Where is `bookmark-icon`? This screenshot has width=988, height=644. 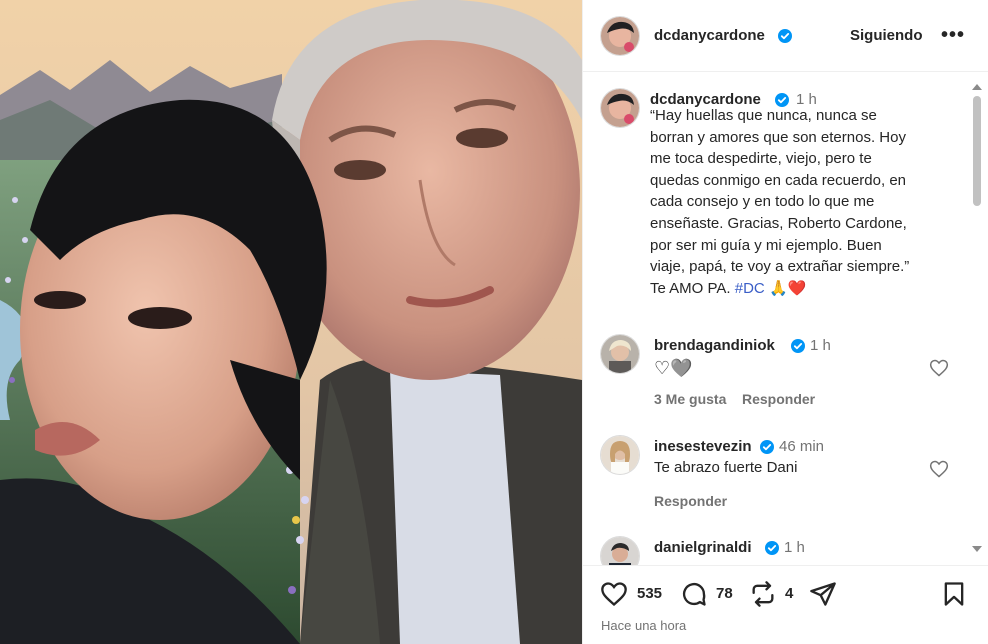
bookmark-icon is located at coordinates (954, 594).